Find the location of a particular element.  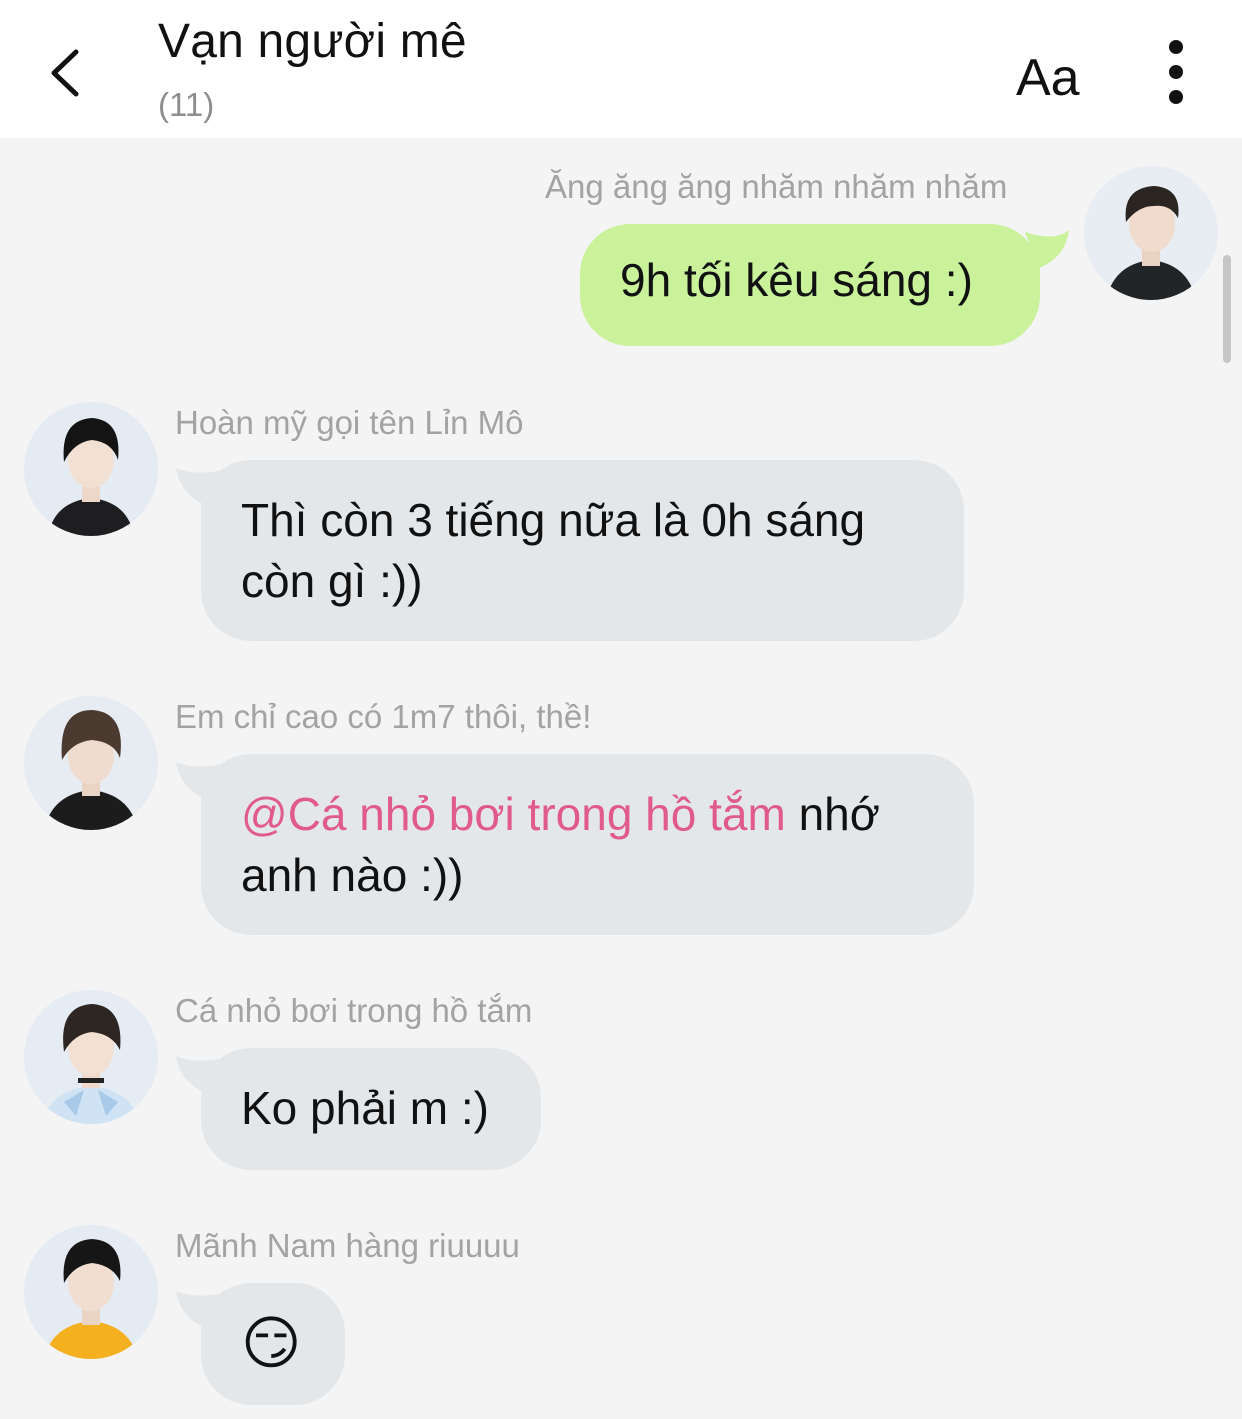

message-bubble: 9h tối kêu sáng :) is located at coordinates (810, 285).